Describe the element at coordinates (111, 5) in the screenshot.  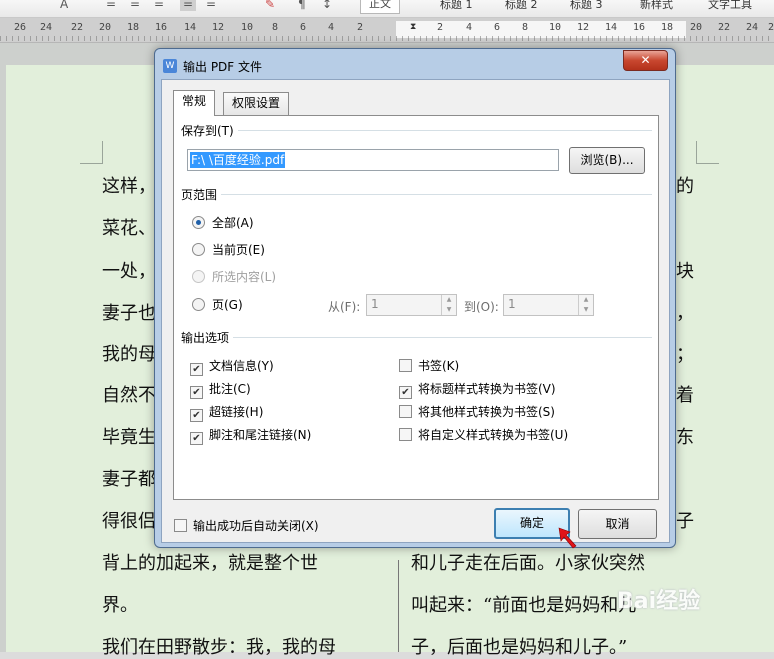
I see `align-left-icon: =` at that location.